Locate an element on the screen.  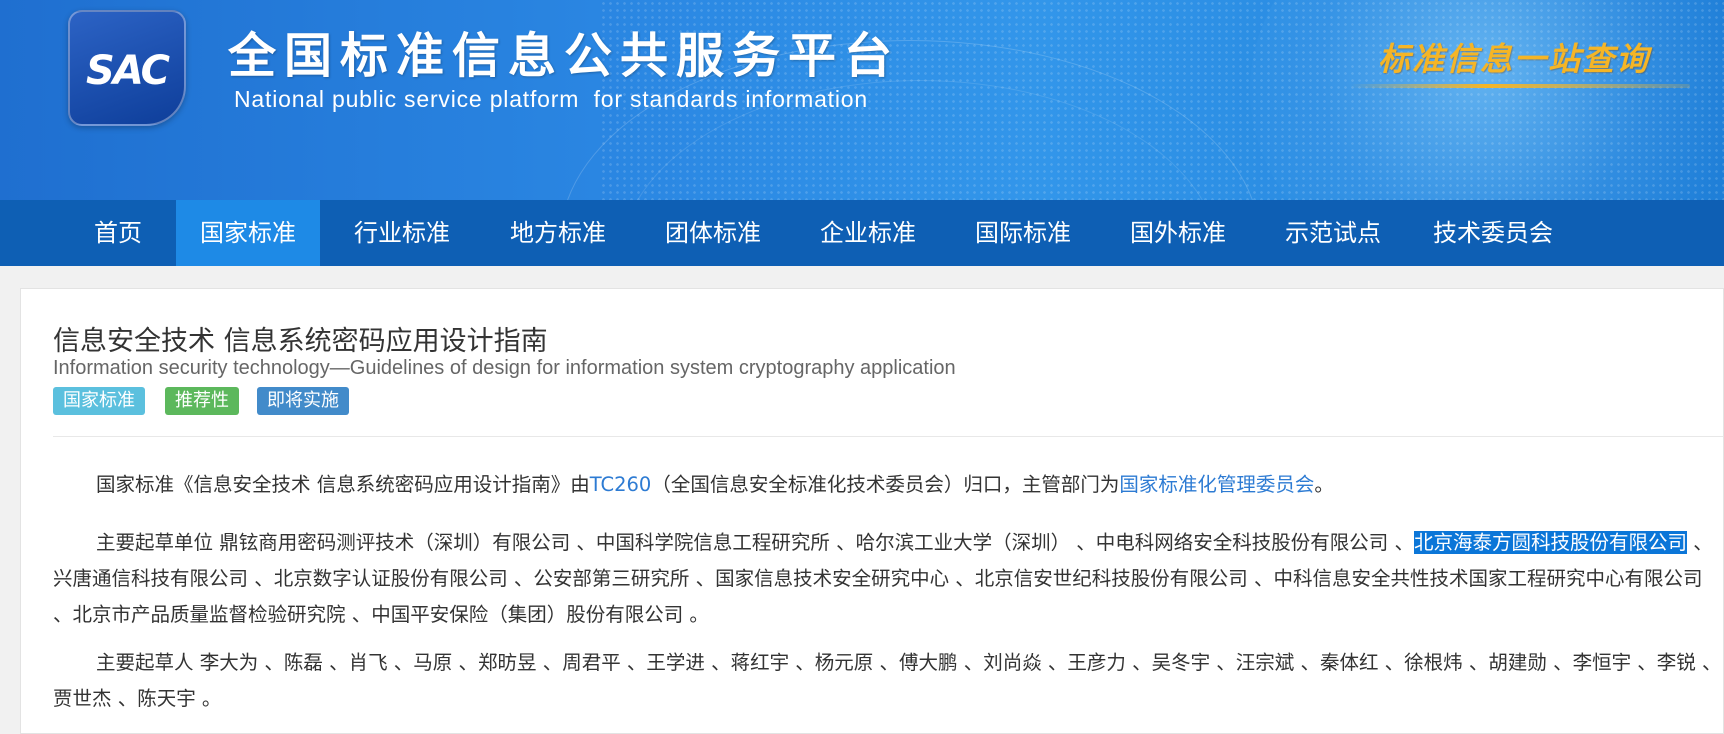
badge-recommended: 推荐性 is located at coordinates (202, 401).